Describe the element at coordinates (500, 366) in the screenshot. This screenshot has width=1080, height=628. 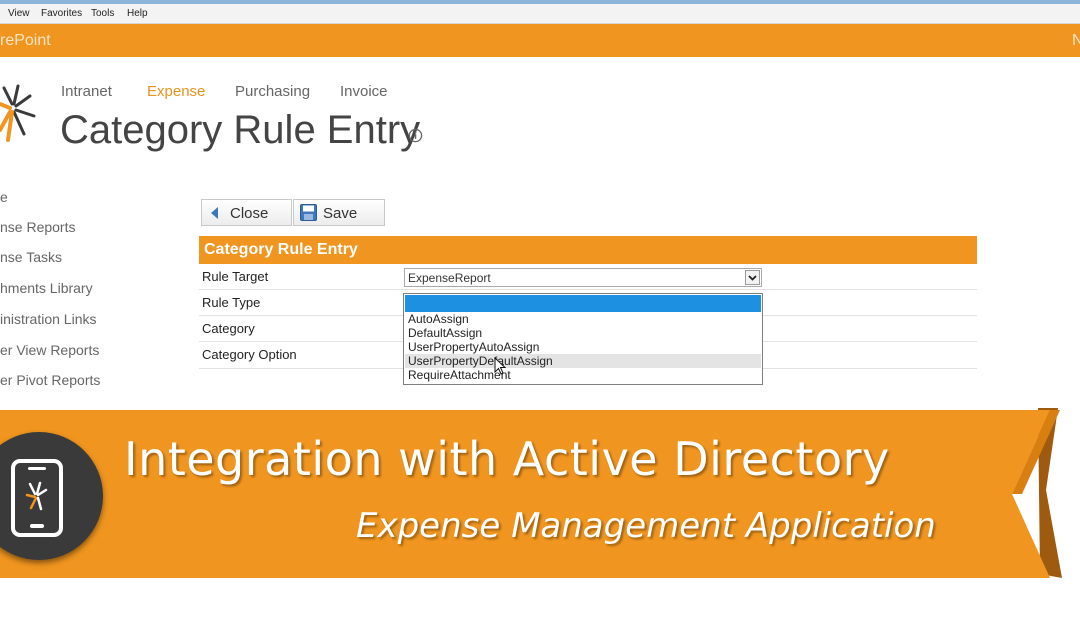
I see `mouse-cursor-icon` at that location.